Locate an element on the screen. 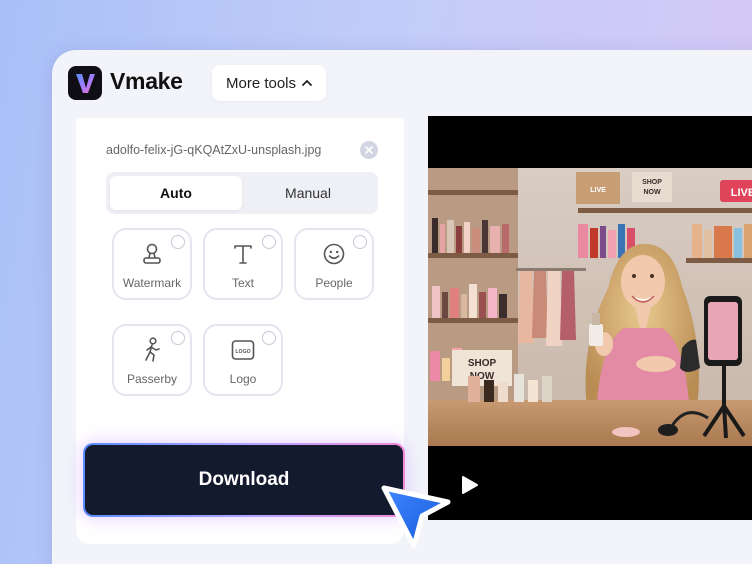 This screenshot has width=752, height=564. tool-logo: LOGO Logo is located at coordinates (243, 360).